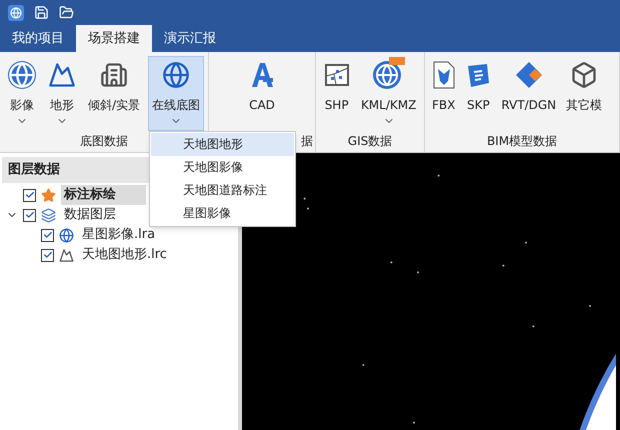  I want to click on ribbon-button: RVT/DGN, so click(528, 93).